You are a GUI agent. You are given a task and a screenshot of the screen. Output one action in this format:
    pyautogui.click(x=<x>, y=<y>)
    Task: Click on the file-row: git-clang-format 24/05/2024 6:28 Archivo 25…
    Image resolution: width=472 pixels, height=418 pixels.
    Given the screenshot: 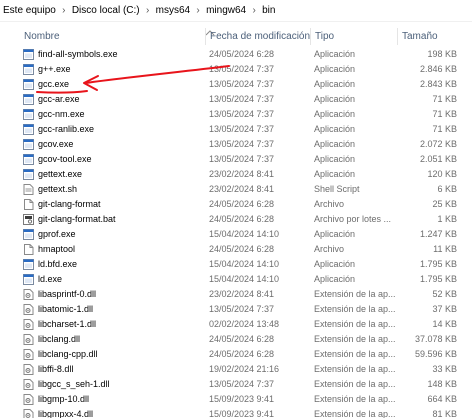 What is the action you would take?
    pyautogui.click(x=236, y=204)
    